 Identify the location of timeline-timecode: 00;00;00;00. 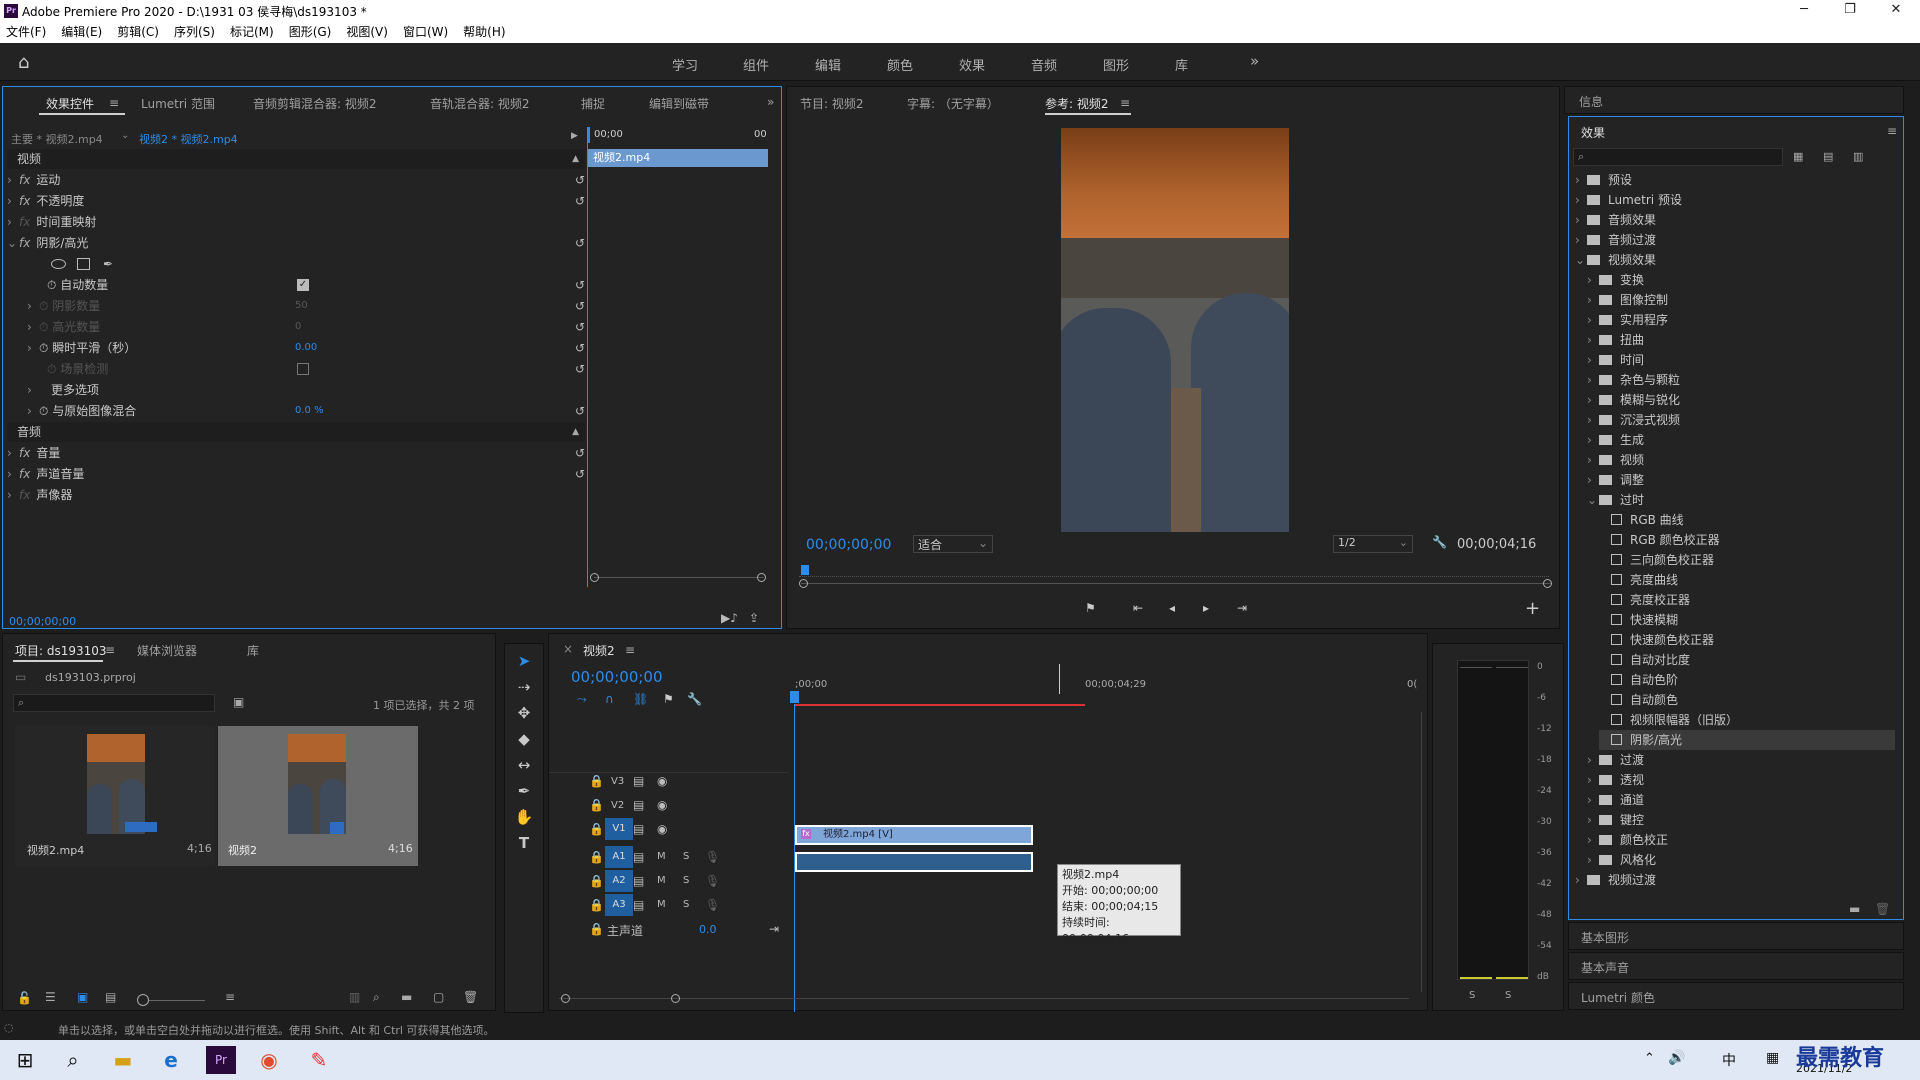
(617, 677).